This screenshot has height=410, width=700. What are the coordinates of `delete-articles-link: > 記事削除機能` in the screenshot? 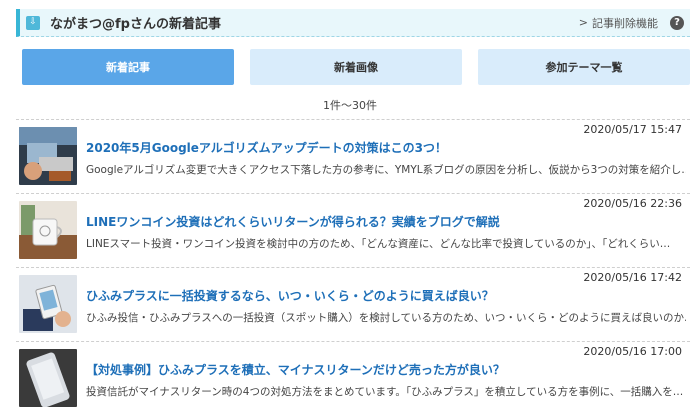 It's located at (618, 23).